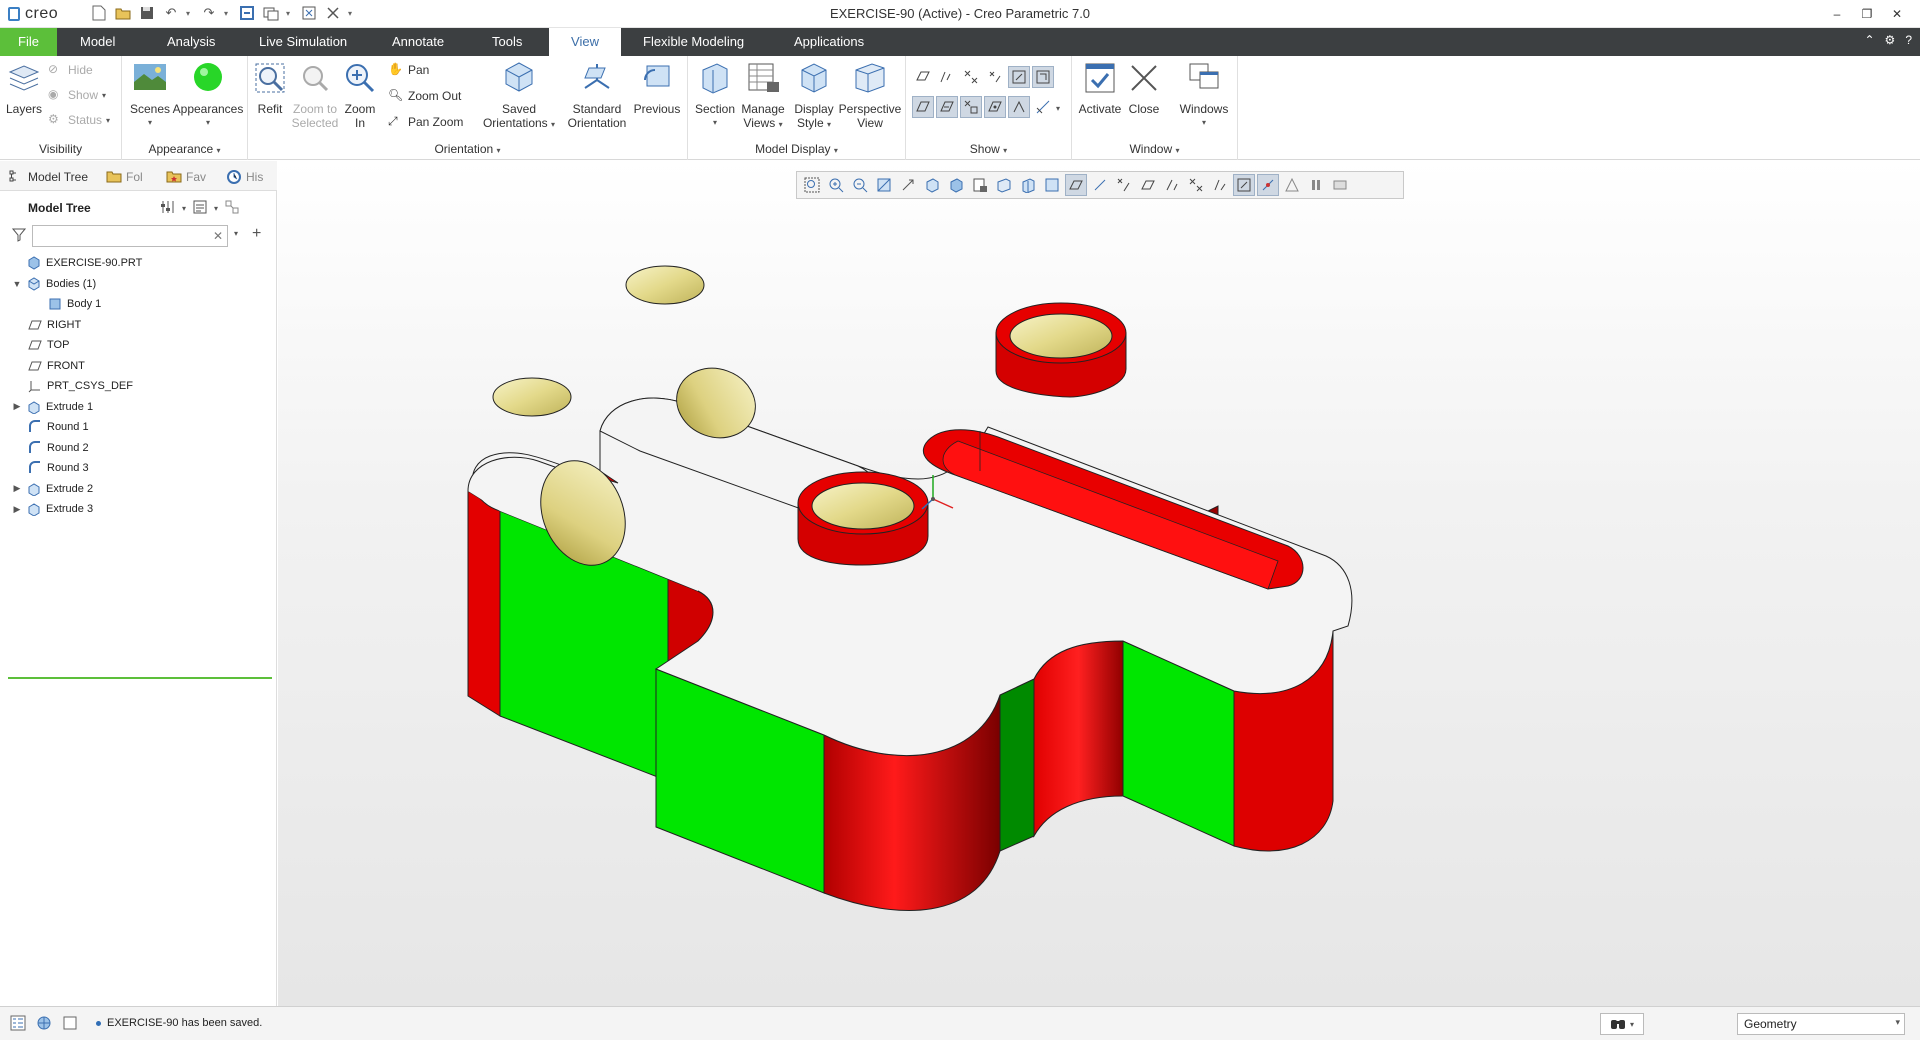 The width and height of the screenshot is (1920, 1040). I want to click on display-style-button: Display Style ▾, so click(814, 96).